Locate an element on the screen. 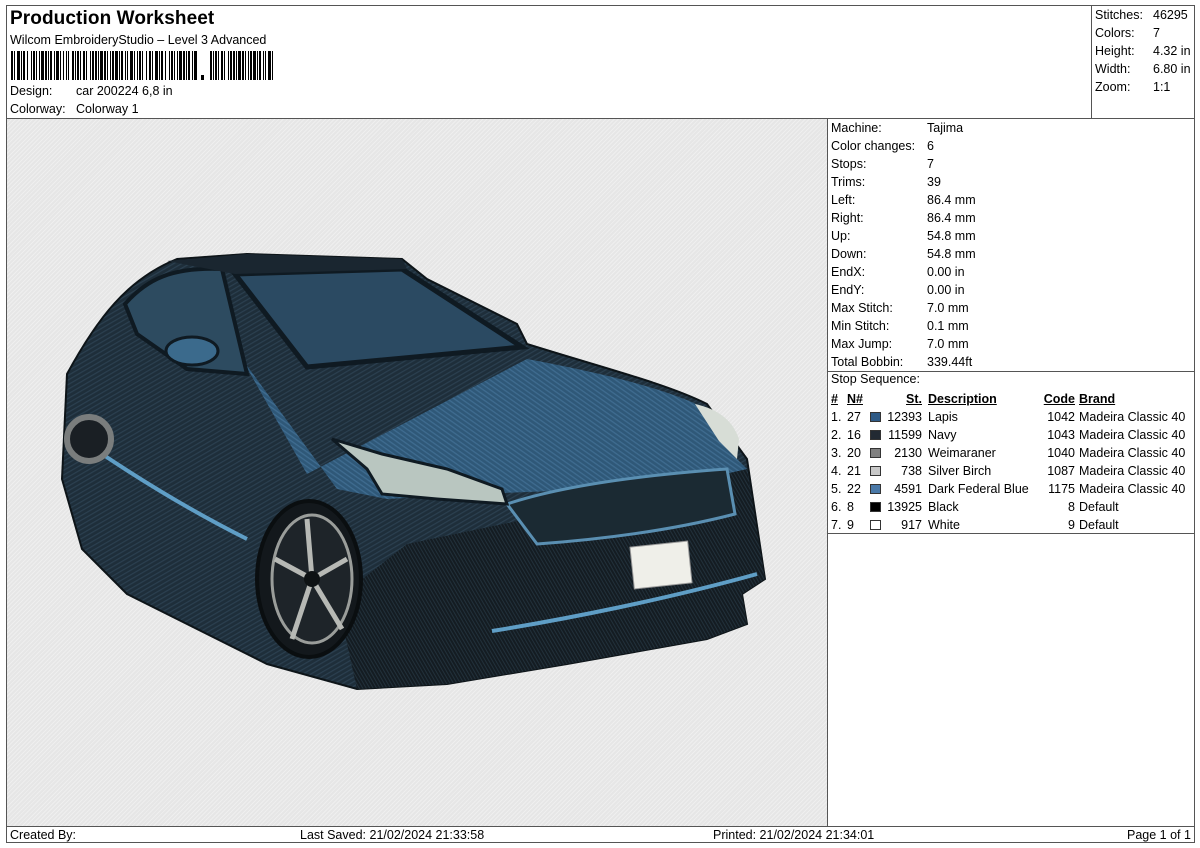  stat-value: 6.80 in is located at coordinates (1172, 69).